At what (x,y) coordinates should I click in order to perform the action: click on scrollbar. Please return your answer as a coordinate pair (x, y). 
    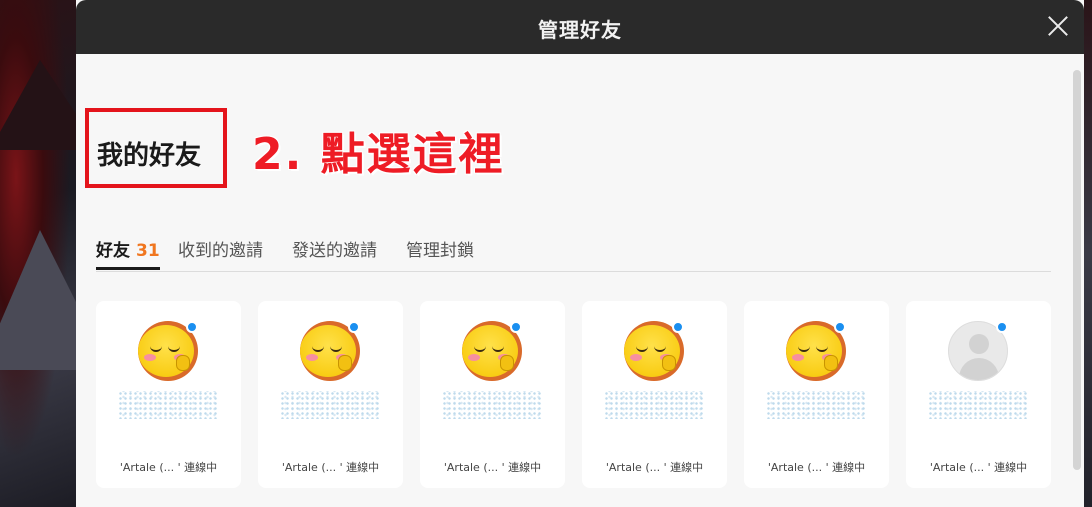
    Looking at the image, I should click on (1077, 270).